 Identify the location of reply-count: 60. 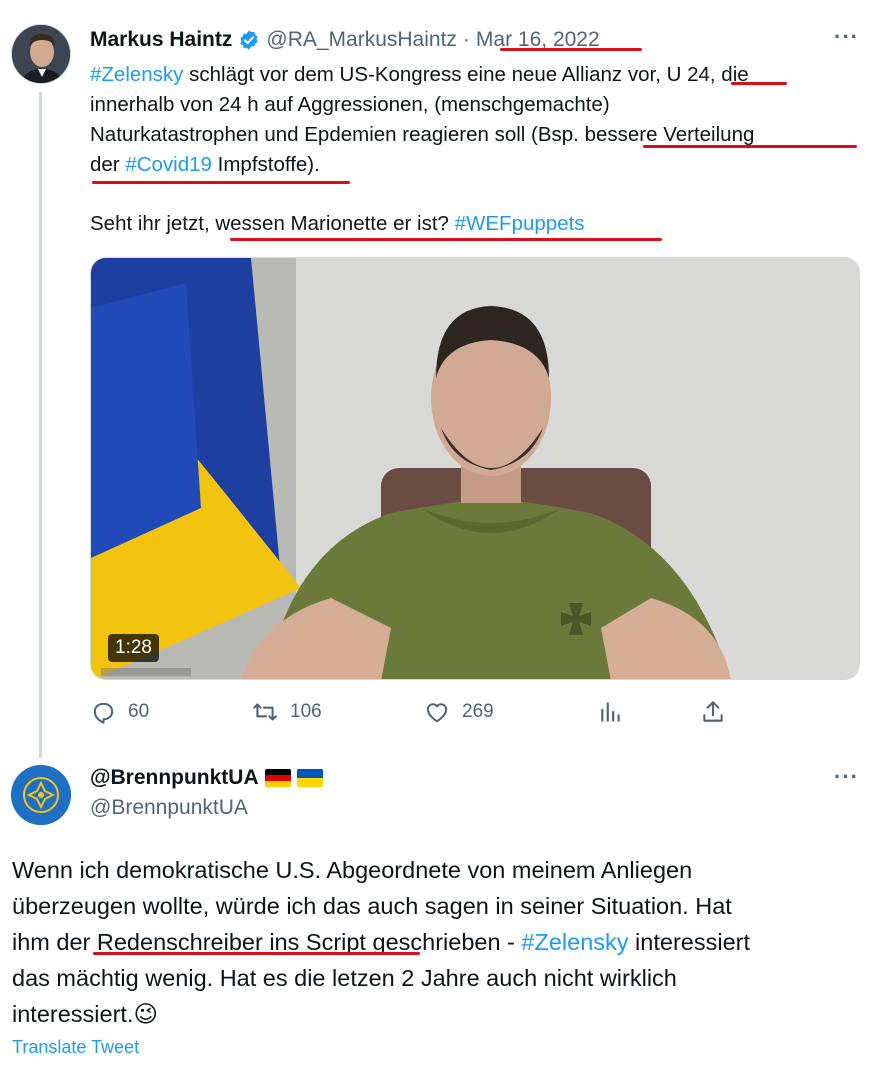
(139, 711).